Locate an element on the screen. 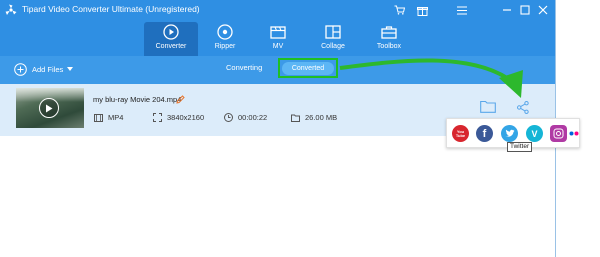 Image resolution: width=600 pixels, height=257 pixels. play-icon is located at coordinates (49, 108).